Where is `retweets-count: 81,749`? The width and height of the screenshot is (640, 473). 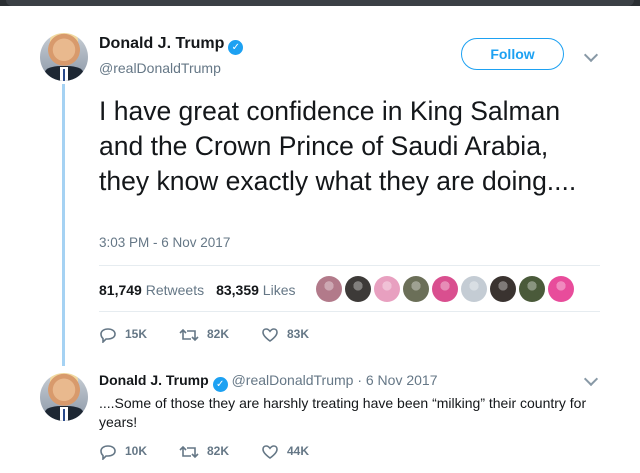
retweets-count: 81,749 is located at coordinates (120, 290).